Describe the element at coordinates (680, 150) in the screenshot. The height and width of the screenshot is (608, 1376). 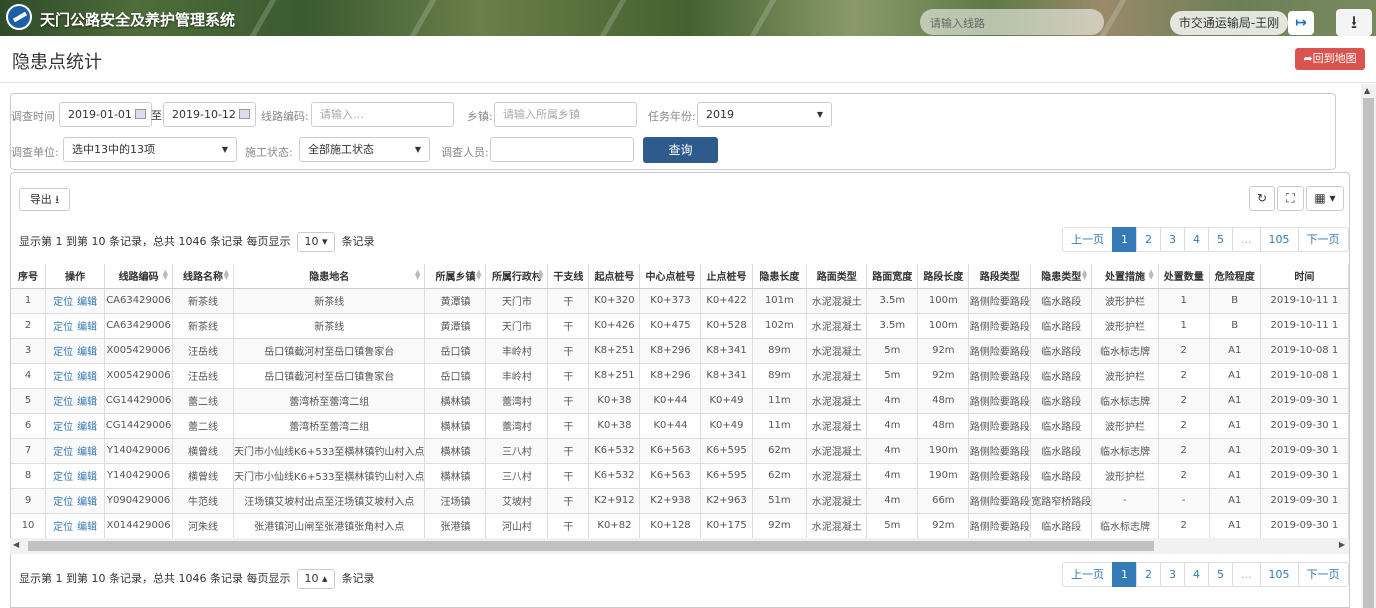
I see `query-button: 查询` at that location.